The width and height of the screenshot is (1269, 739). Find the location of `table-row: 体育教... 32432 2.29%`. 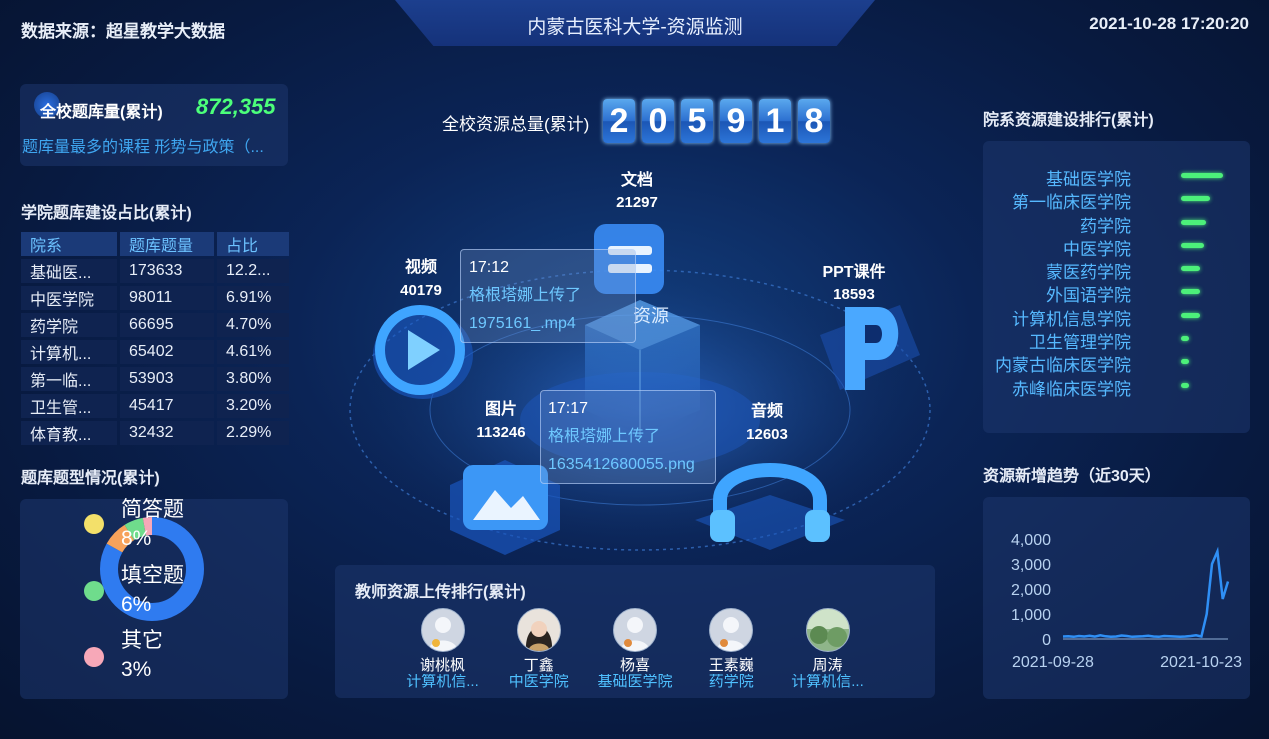

table-row: 体育教... 32432 2.29% is located at coordinates (155, 433).